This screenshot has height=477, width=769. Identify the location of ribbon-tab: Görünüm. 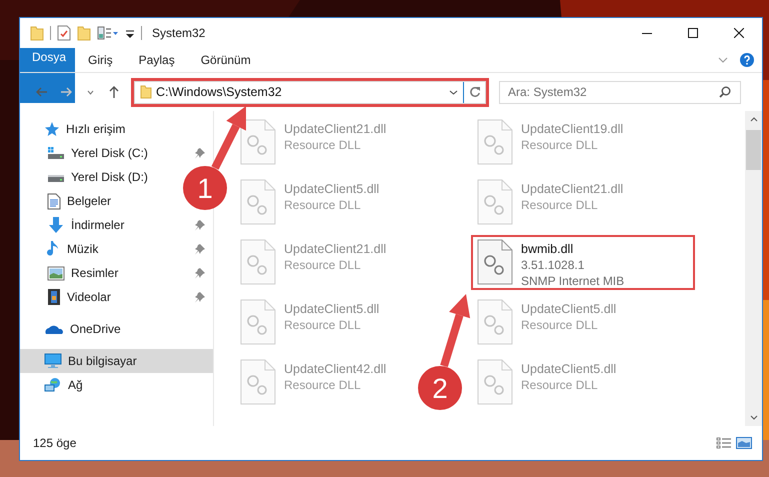
(226, 60).